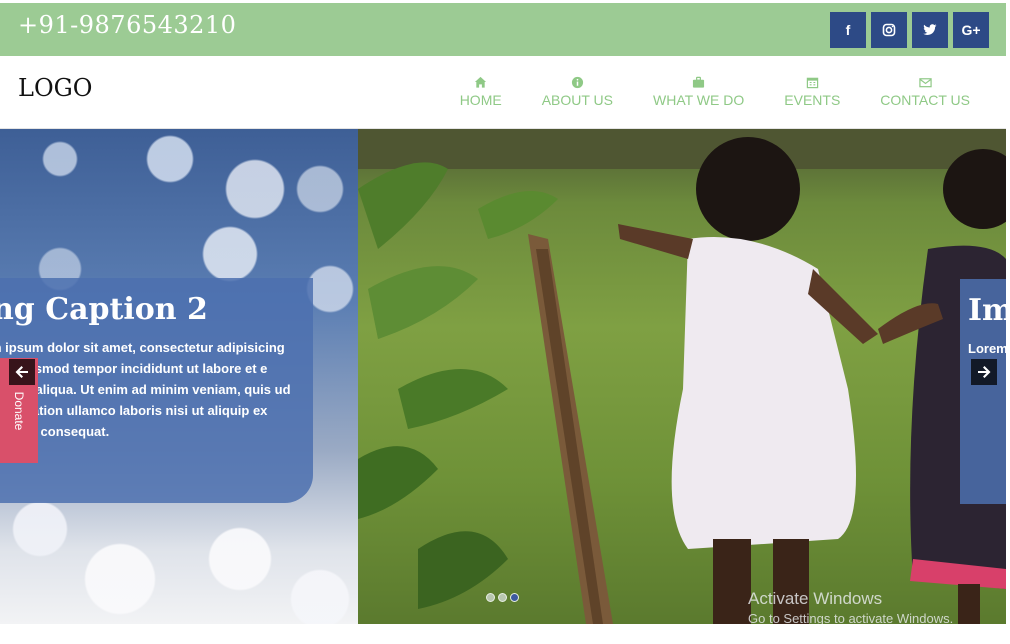 This screenshot has width=1010, height=644. What do you see at coordinates (987, 348) in the screenshot?
I see `caption-body: Lorem non nostru ea co` at bounding box center [987, 348].